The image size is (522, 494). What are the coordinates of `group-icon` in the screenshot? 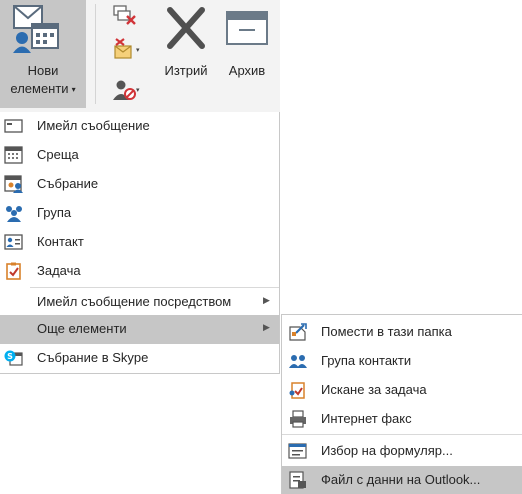 It's located at (14, 214).